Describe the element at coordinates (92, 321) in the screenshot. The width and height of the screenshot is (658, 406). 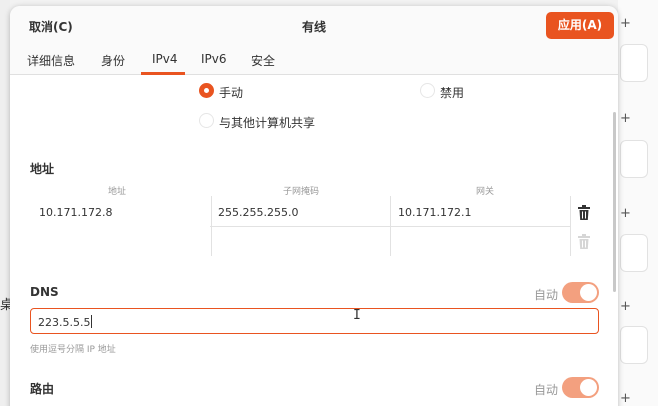
I see `text-caret` at that location.